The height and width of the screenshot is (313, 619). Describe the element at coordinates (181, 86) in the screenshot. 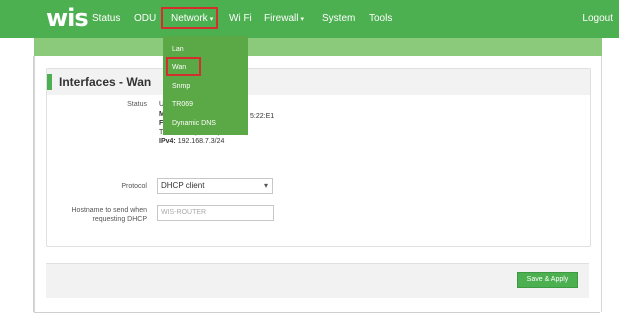

I see `menu-item-snmp: Snmp` at that location.